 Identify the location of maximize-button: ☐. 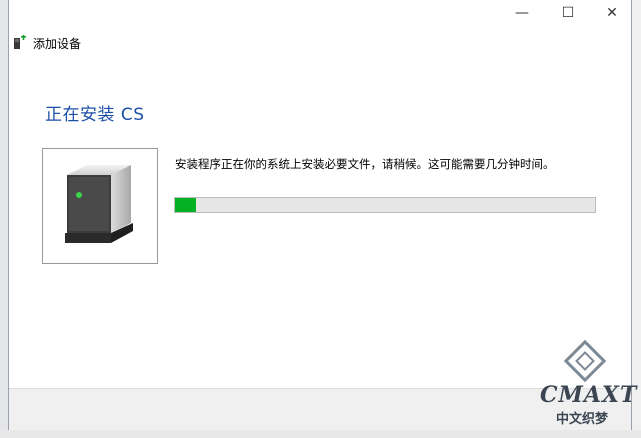
(568, 13).